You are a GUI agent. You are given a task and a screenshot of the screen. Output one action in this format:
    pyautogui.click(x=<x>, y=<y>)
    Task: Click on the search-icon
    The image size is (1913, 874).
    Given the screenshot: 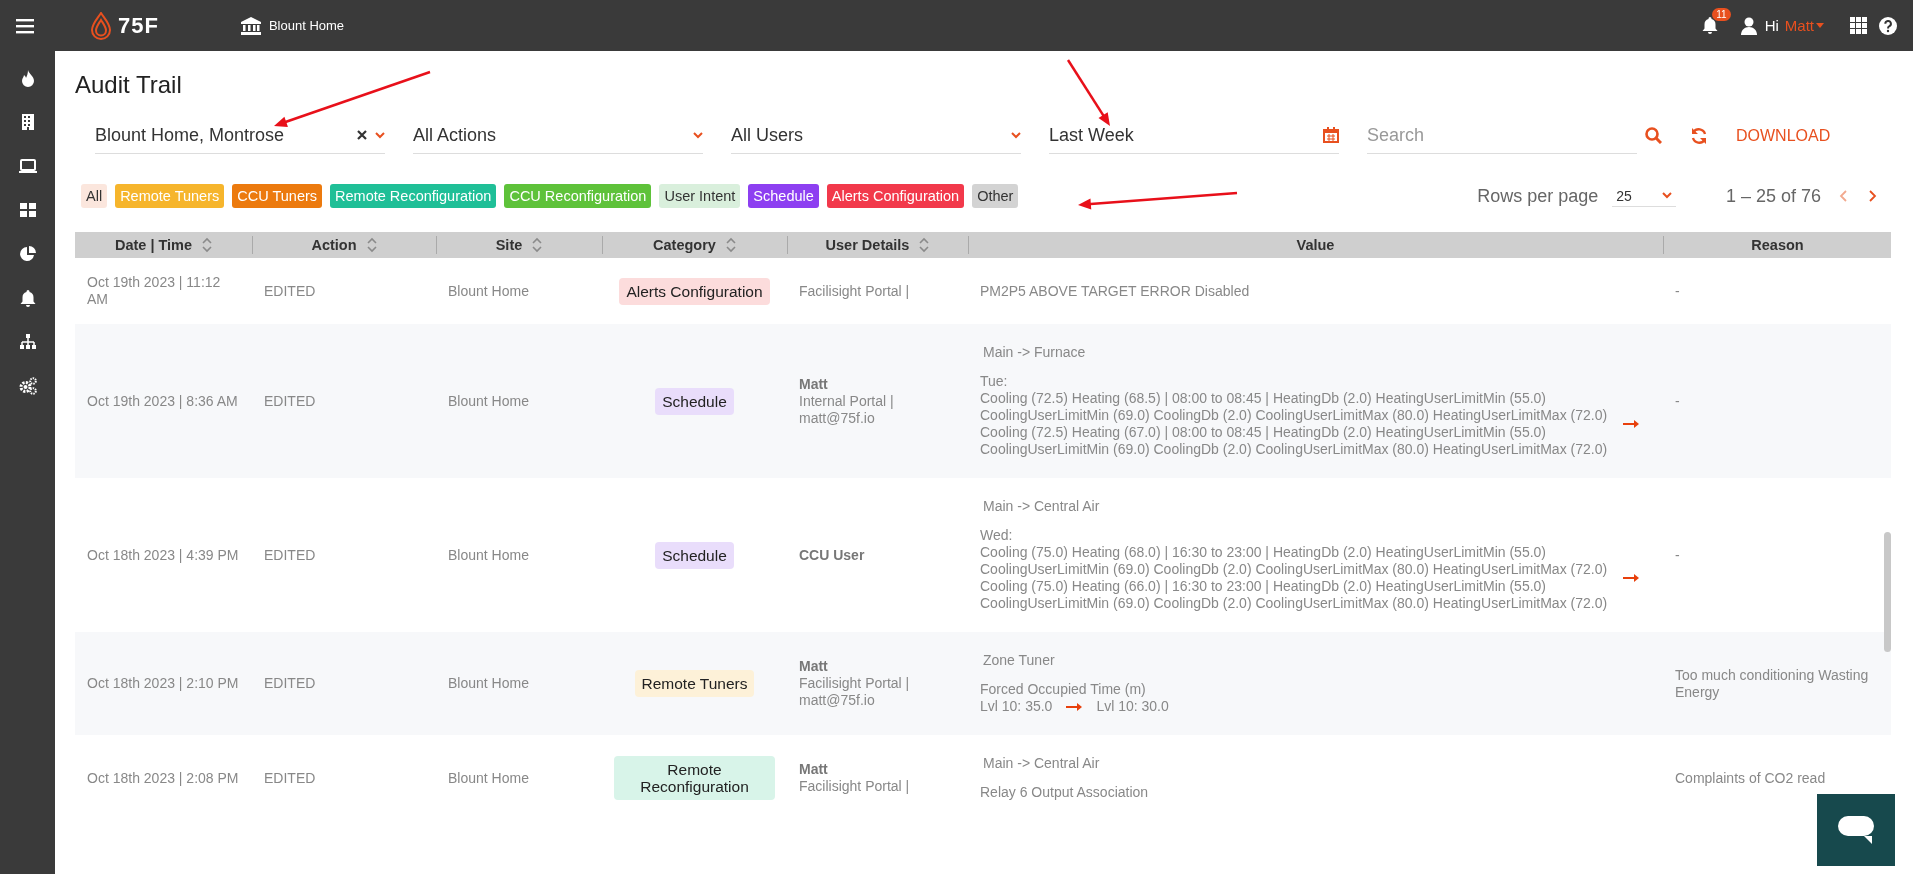 What is the action you would take?
    pyautogui.click(x=1653, y=135)
    